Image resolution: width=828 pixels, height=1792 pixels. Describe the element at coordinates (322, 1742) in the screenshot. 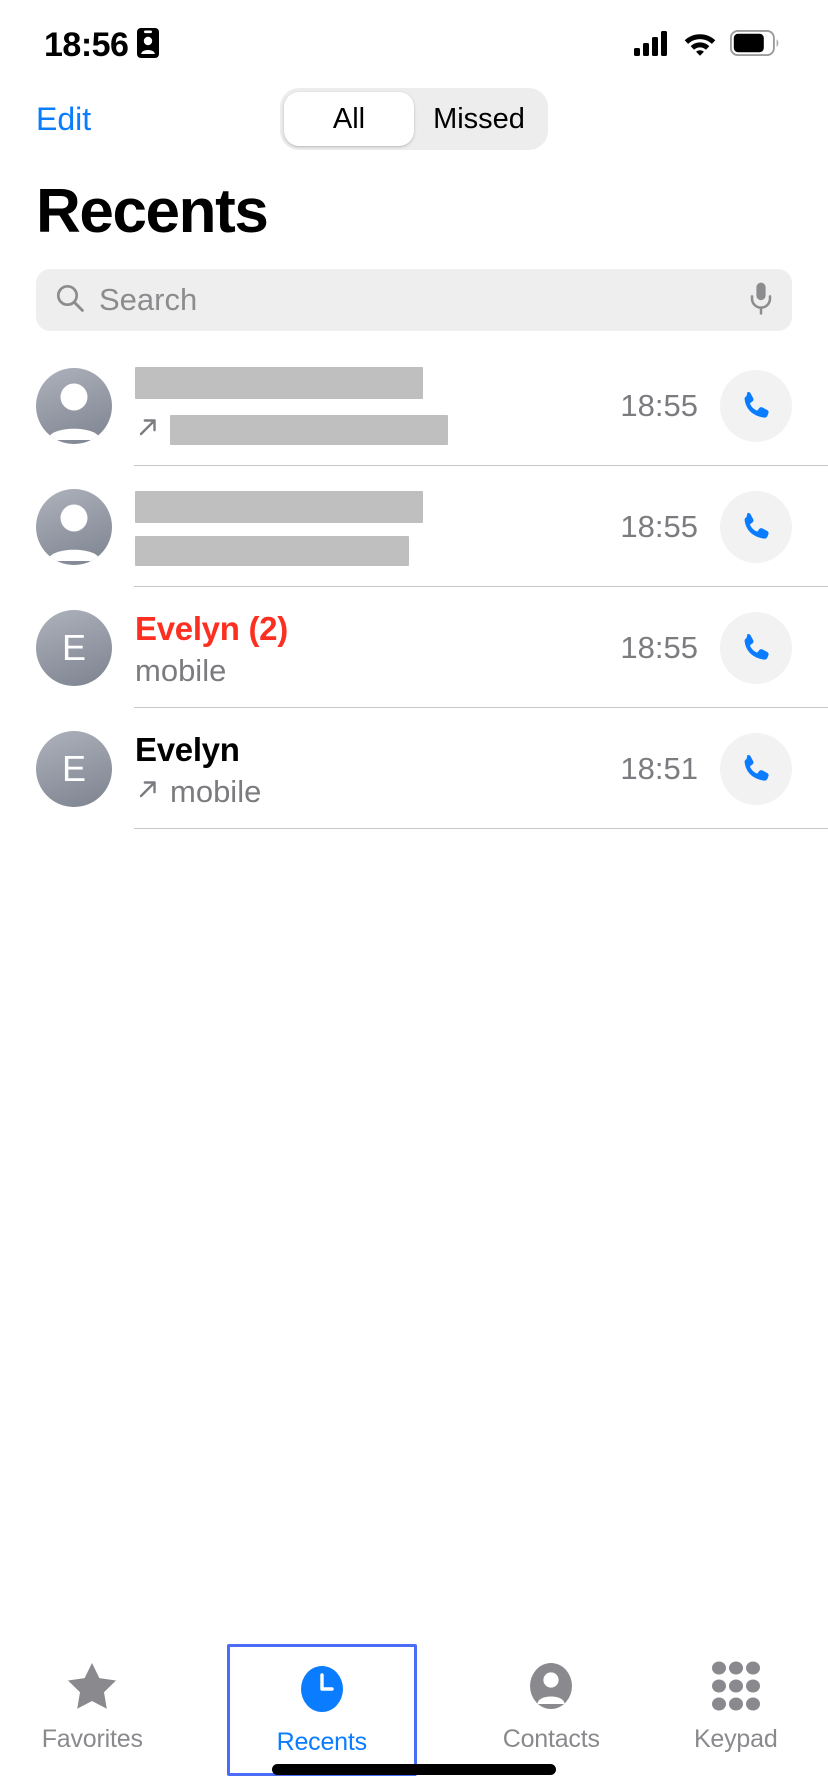

I see `tab-label: Recents` at that location.